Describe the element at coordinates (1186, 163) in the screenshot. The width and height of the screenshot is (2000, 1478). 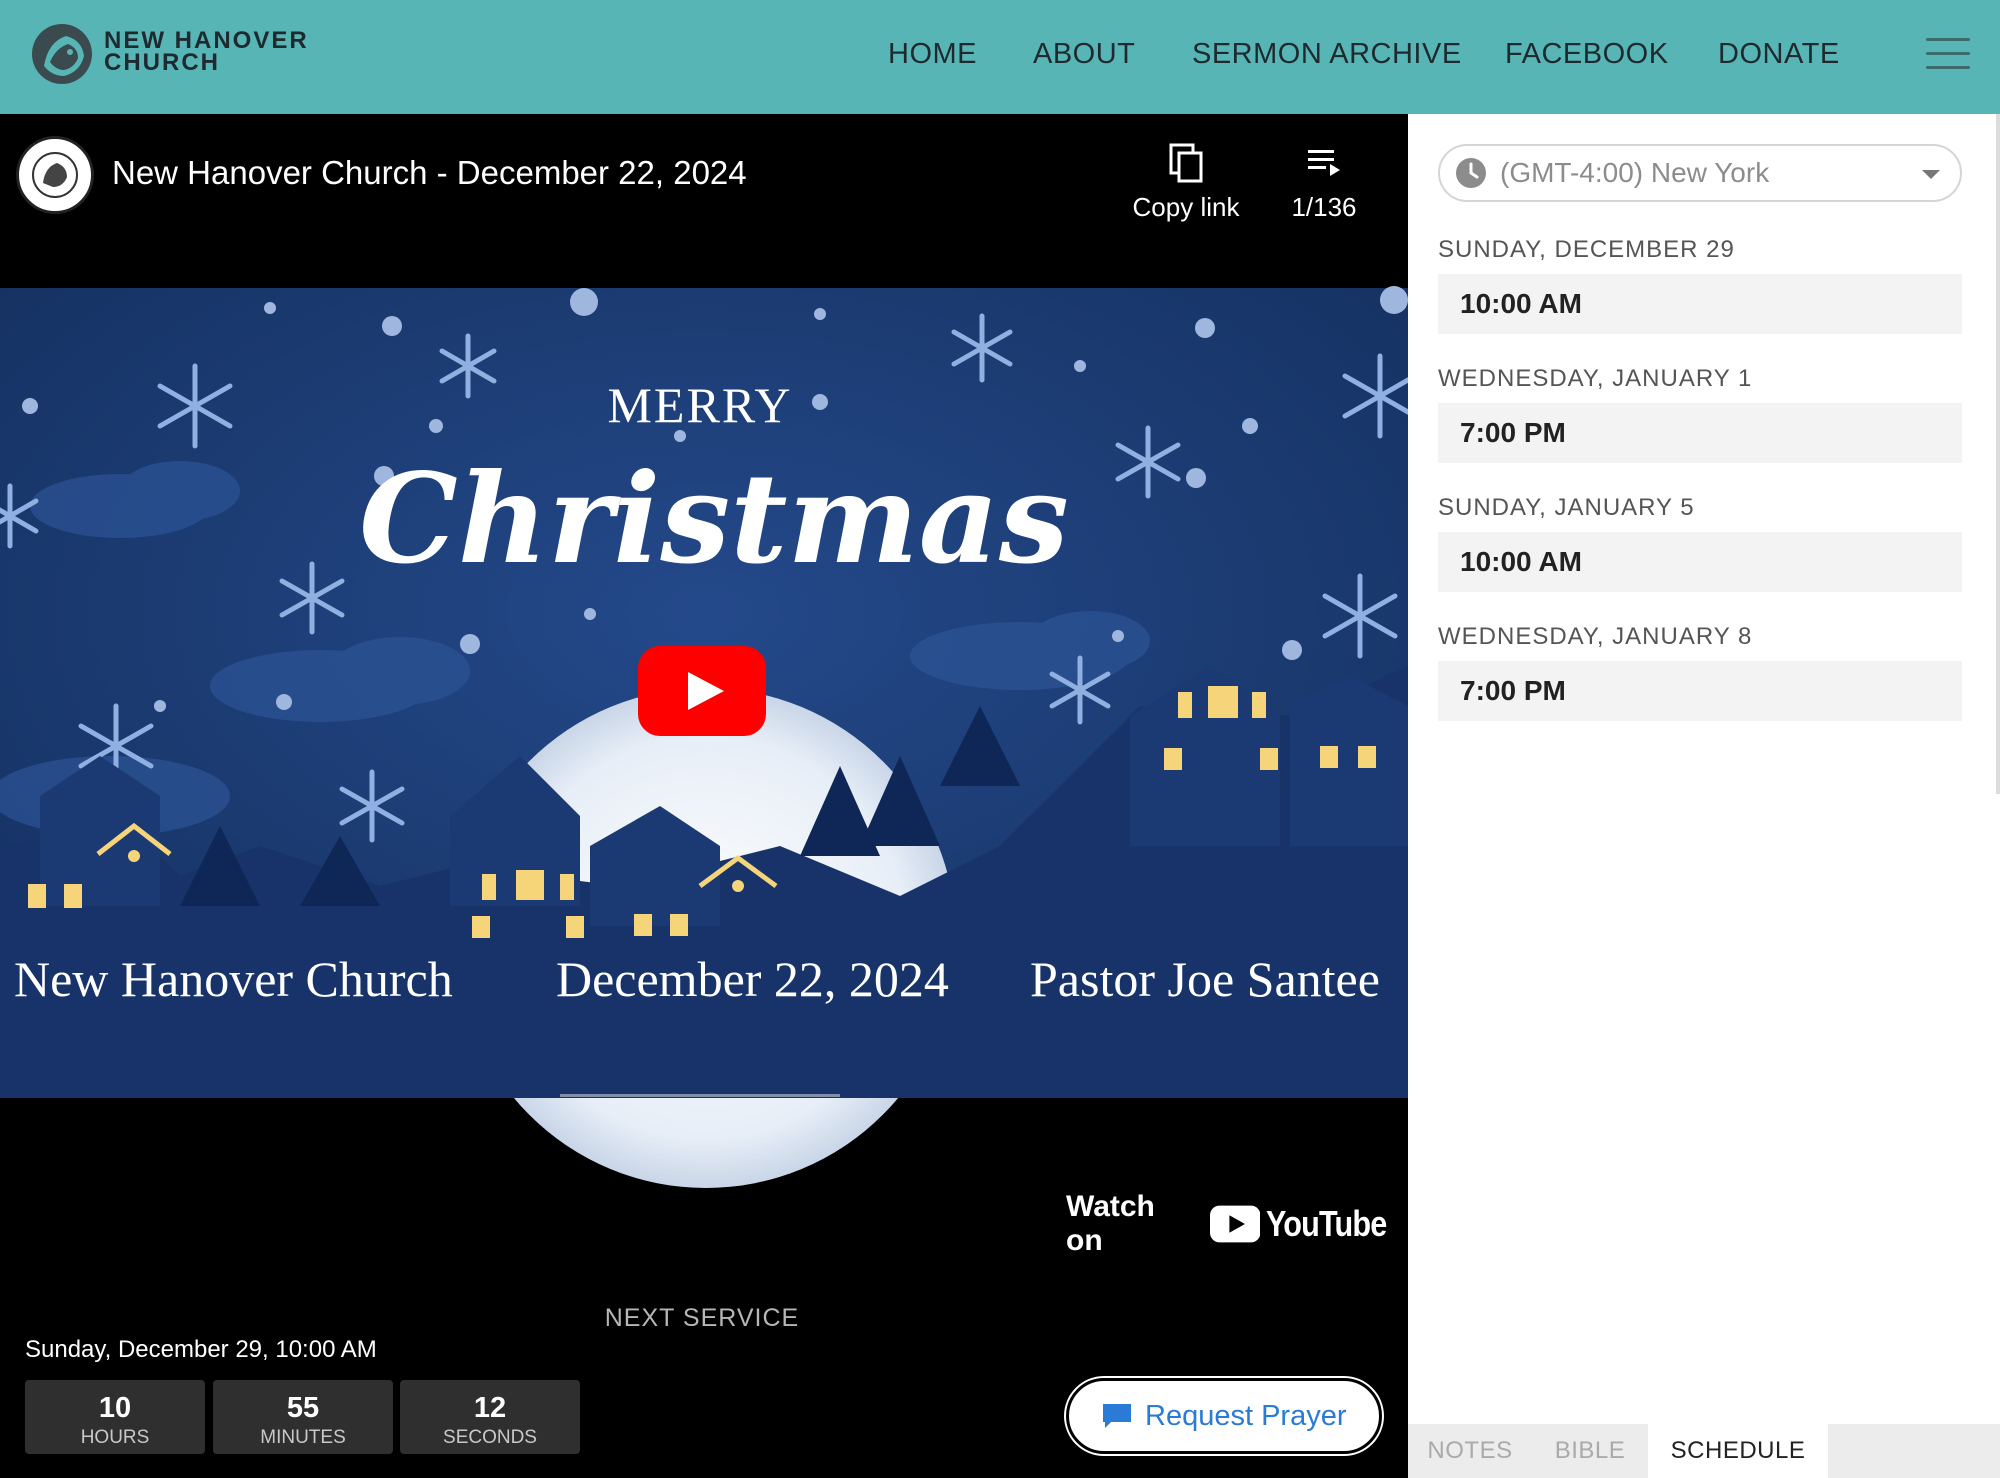
I see `copy-icon` at that location.